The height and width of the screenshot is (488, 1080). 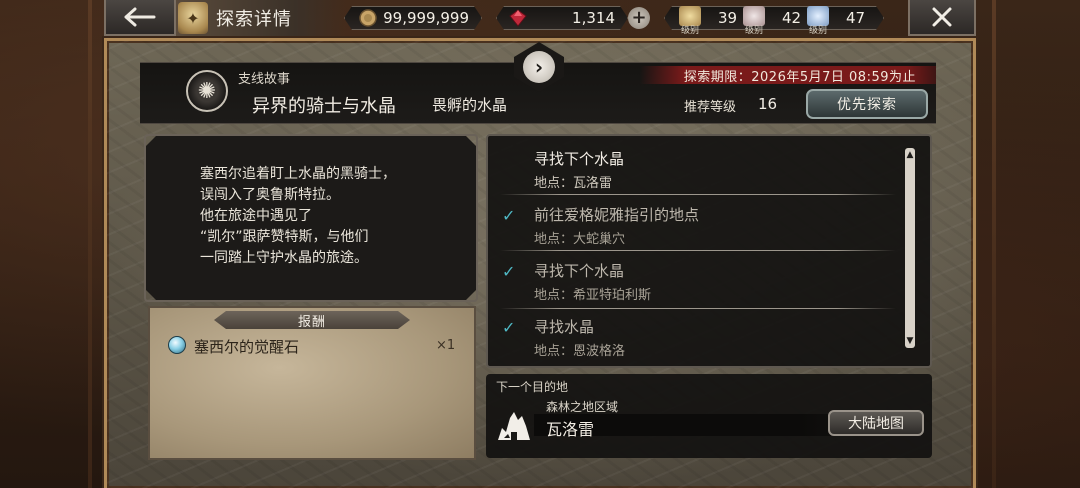 I want to click on rank-silver: 级别, so click(x=754, y=21).